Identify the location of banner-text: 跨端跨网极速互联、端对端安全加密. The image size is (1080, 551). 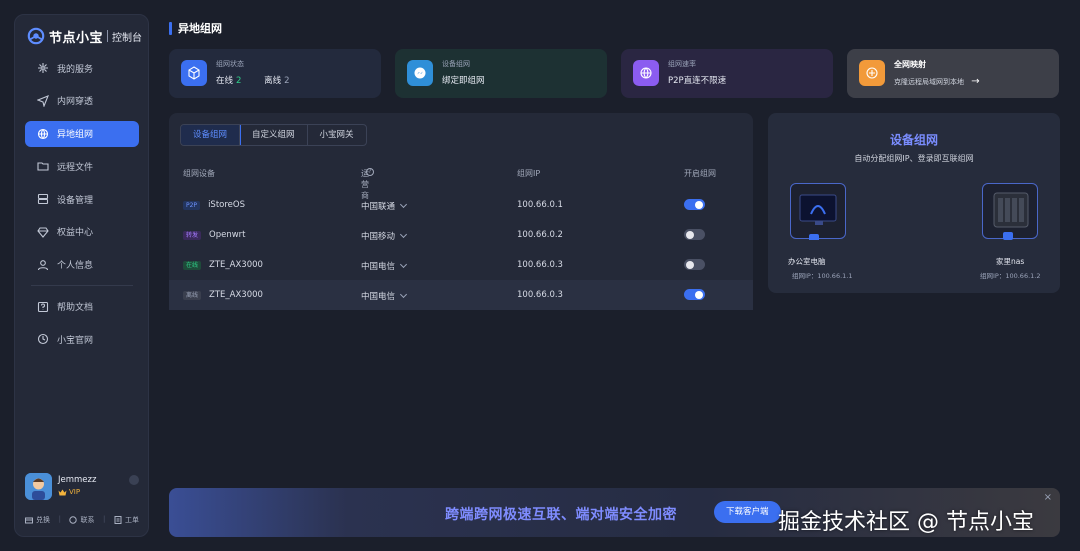
(561, 515).